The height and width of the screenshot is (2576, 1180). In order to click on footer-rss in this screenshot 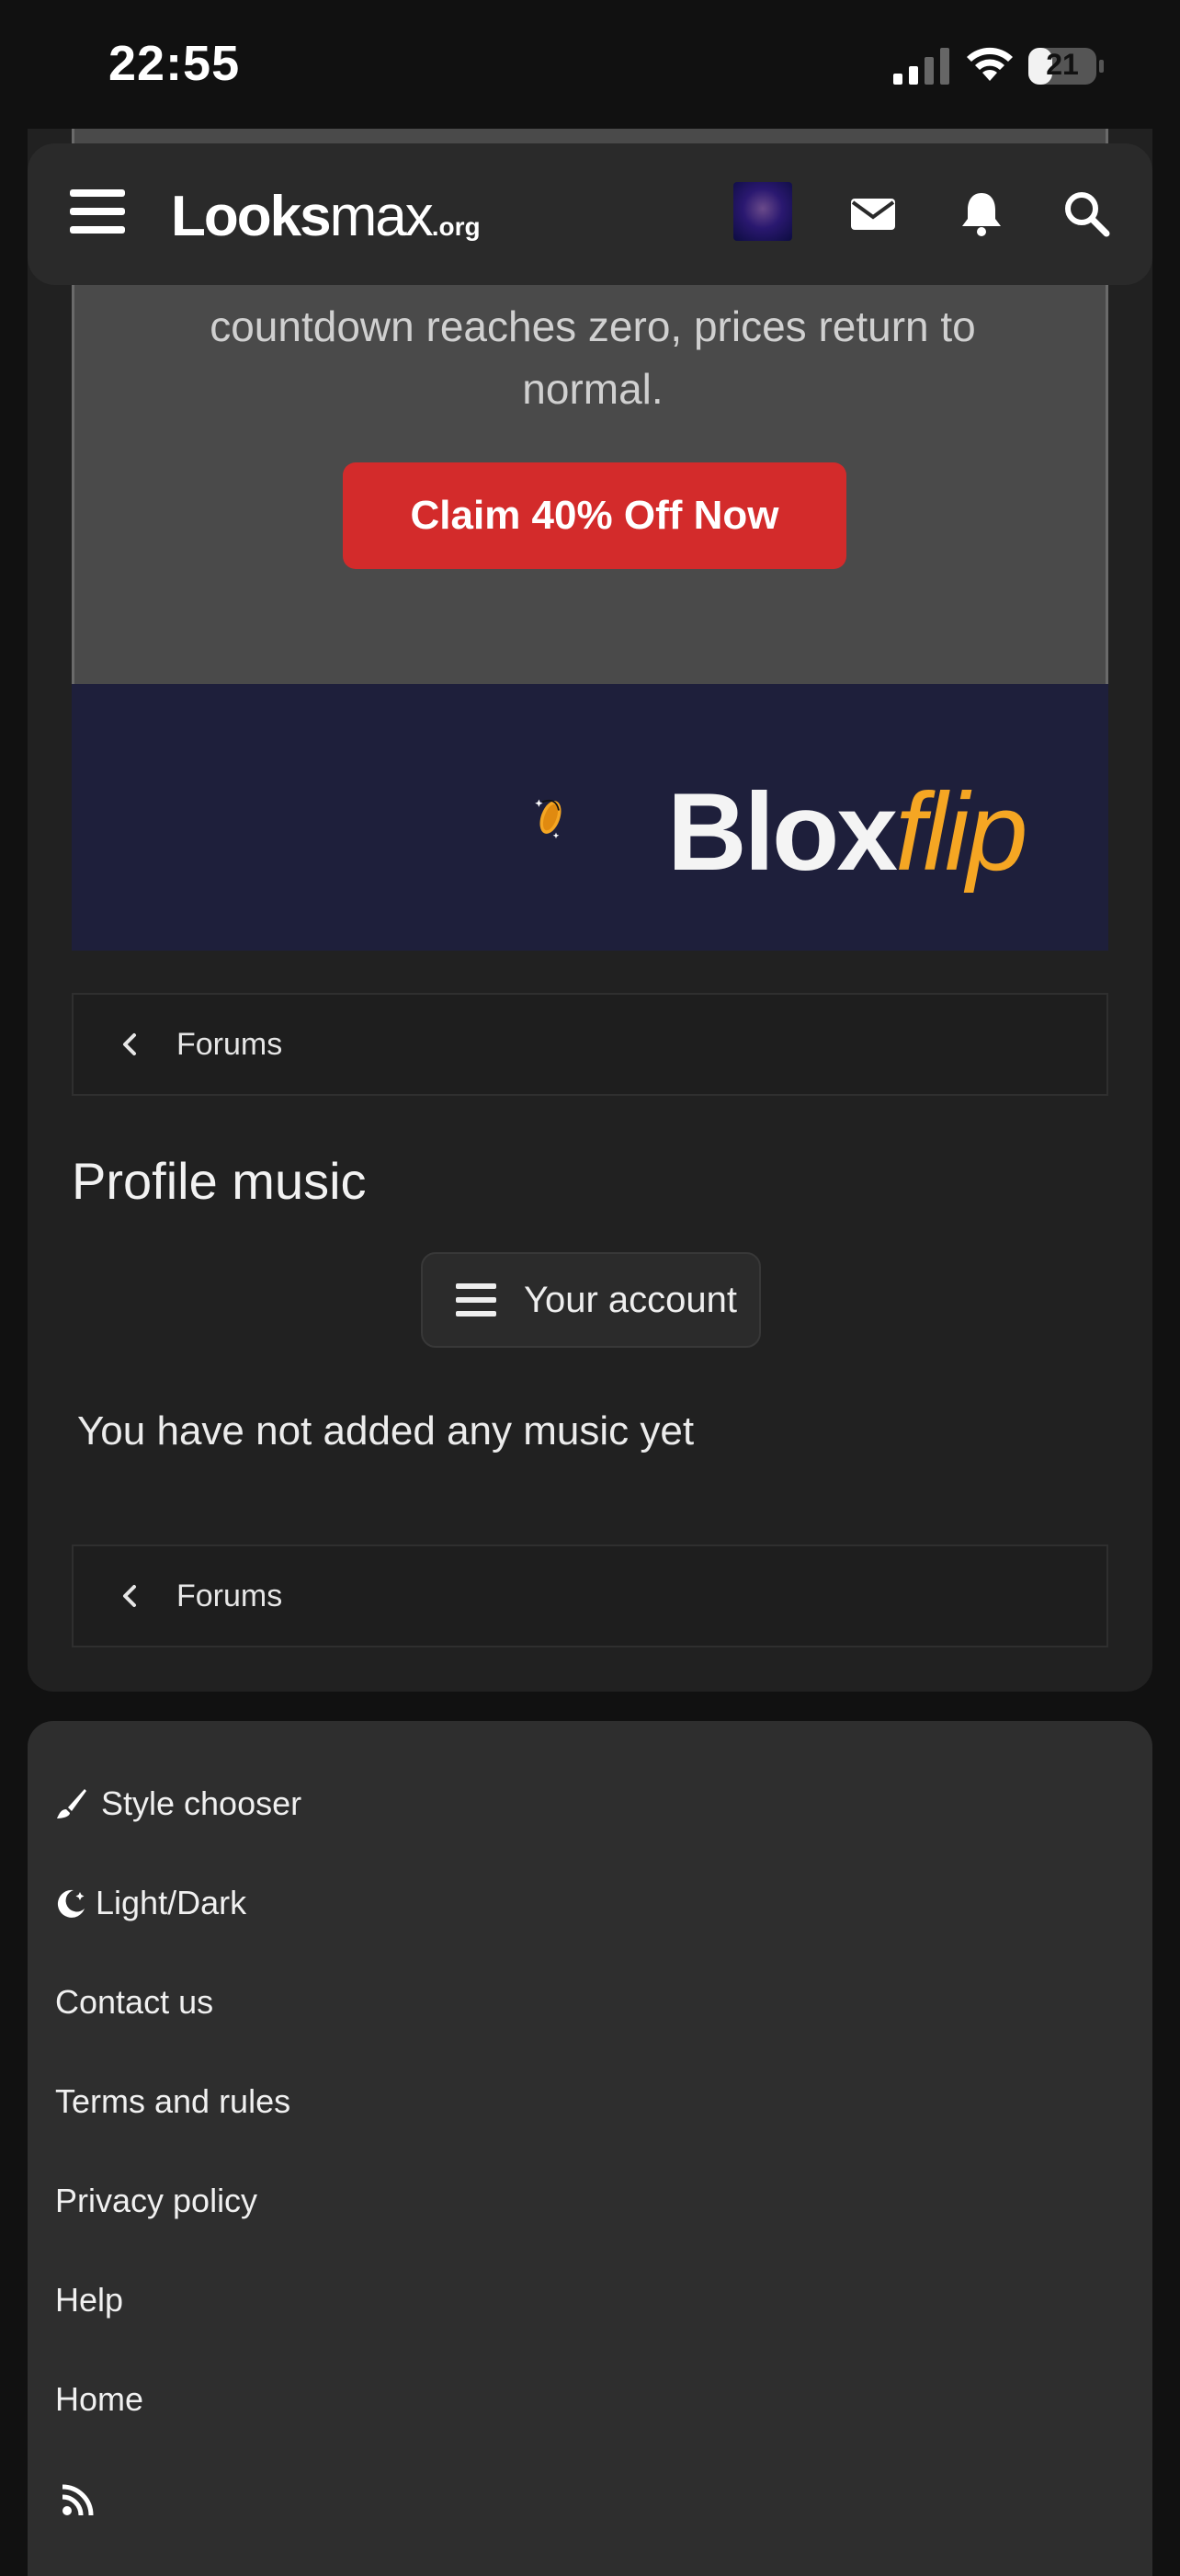, I will do `click(81, 2500)`.